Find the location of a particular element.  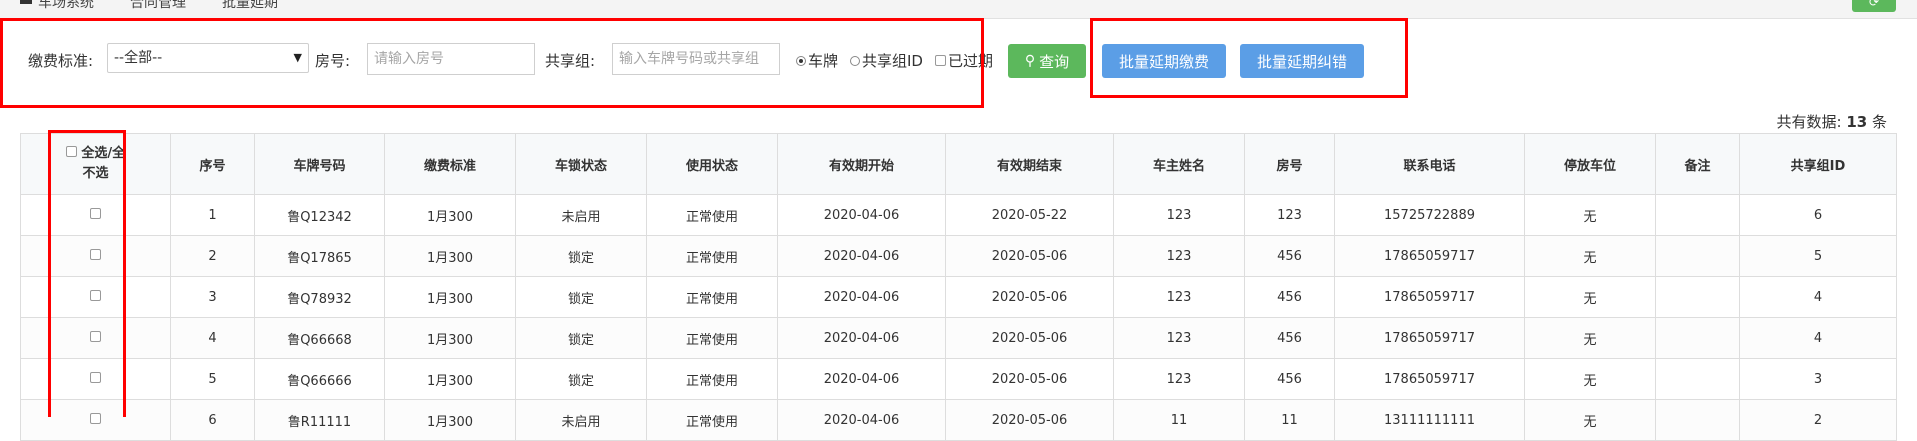

cell-owner-name: 11 is located at coordinates (1179, 420).